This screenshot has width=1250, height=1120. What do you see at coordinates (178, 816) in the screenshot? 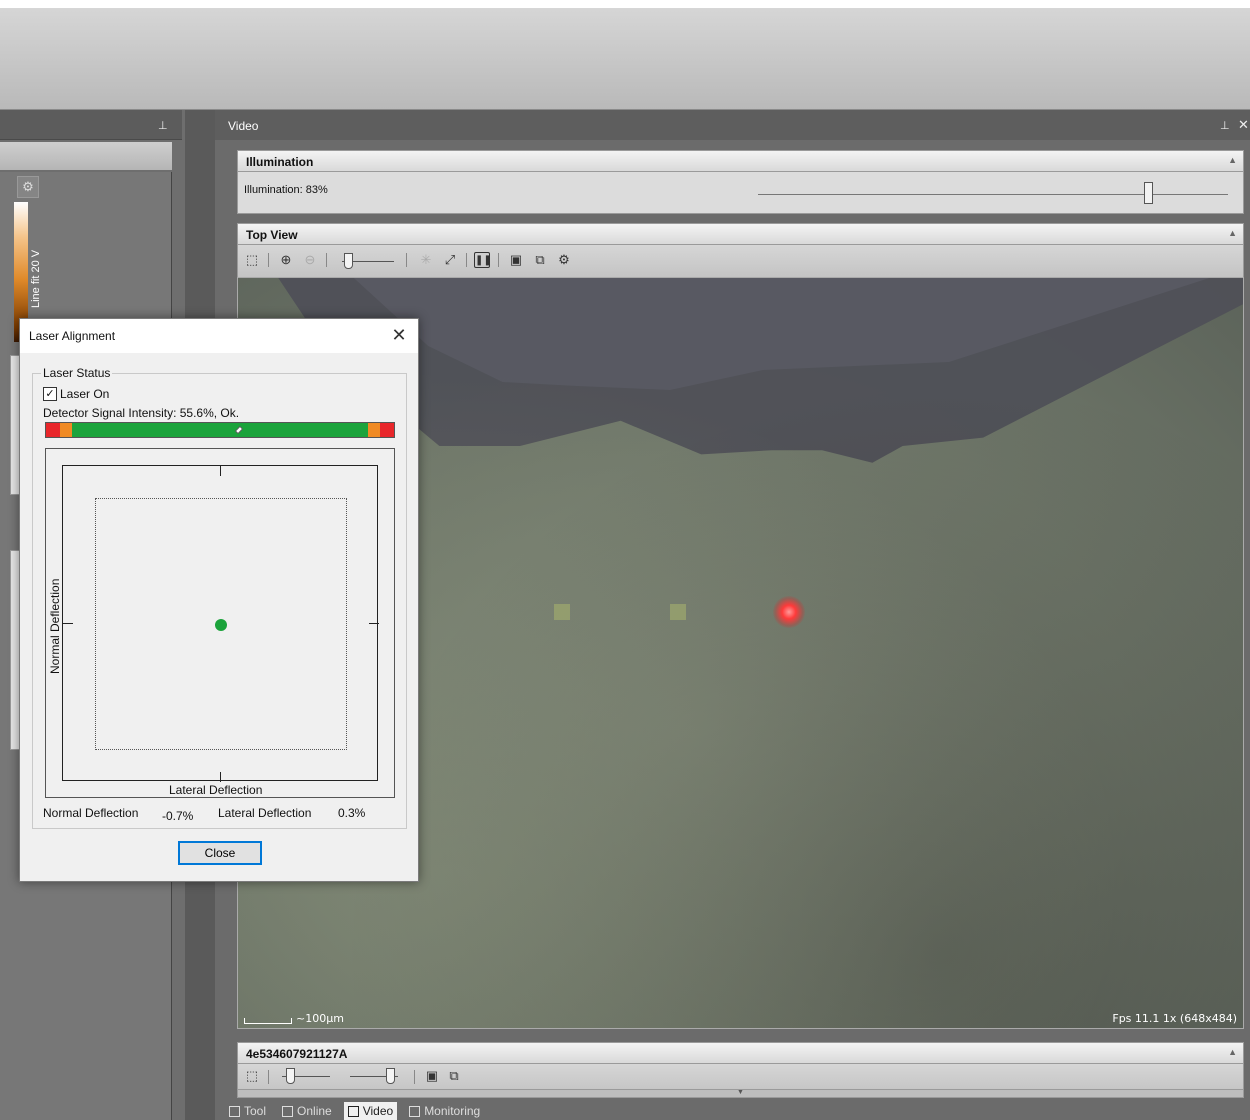
I see `normal-deflection-value: -0.7%` at bounding box center [178, 816].